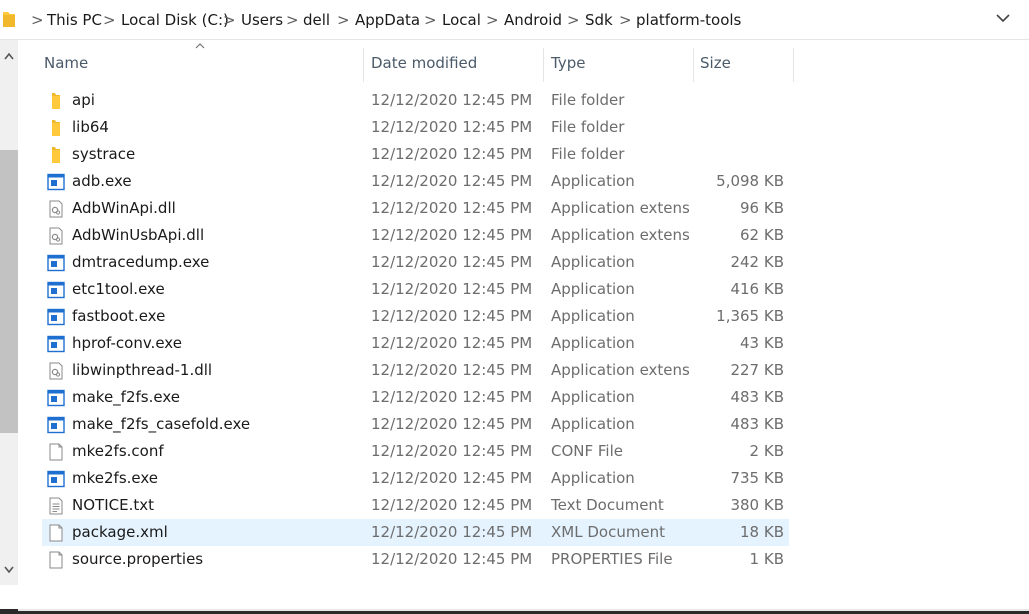  What do you see at coordinates (119, 316) in the screenshot?
I see `file-name: fastboot.exe` at bounding box center [119, 316].